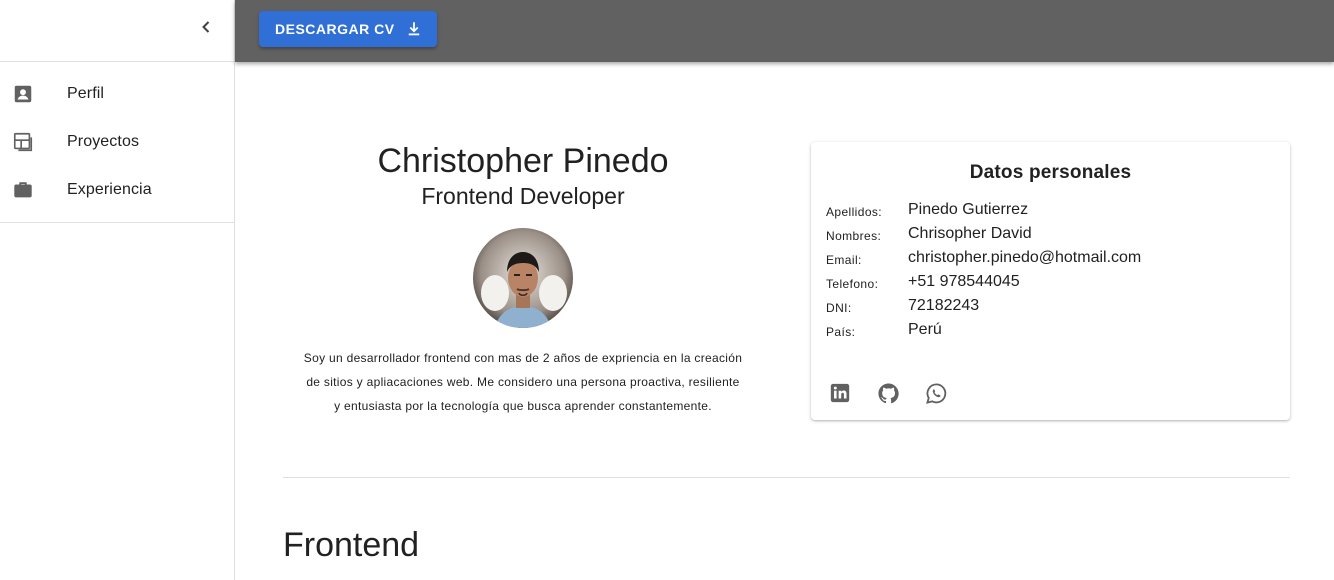 Image resolution: width=1334 pixels, height=580 pixels. I want to click on section-title: Frontend, so click(351, 545).